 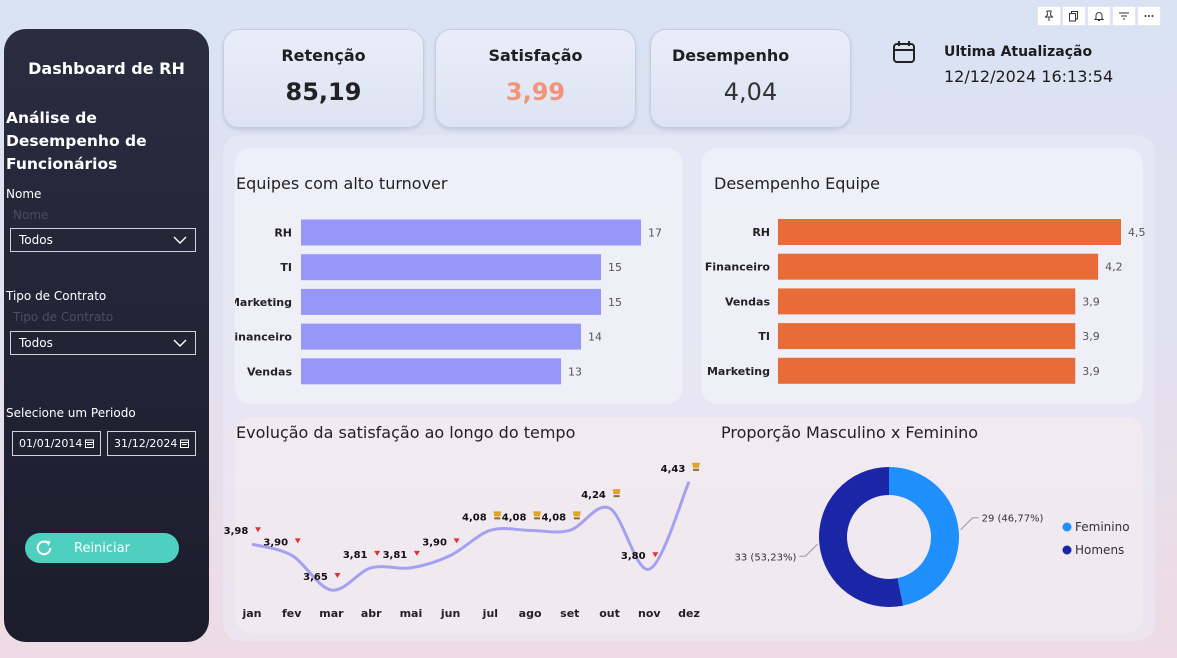 I want to click on data-label: 3,98, so click(x=236, y=531).